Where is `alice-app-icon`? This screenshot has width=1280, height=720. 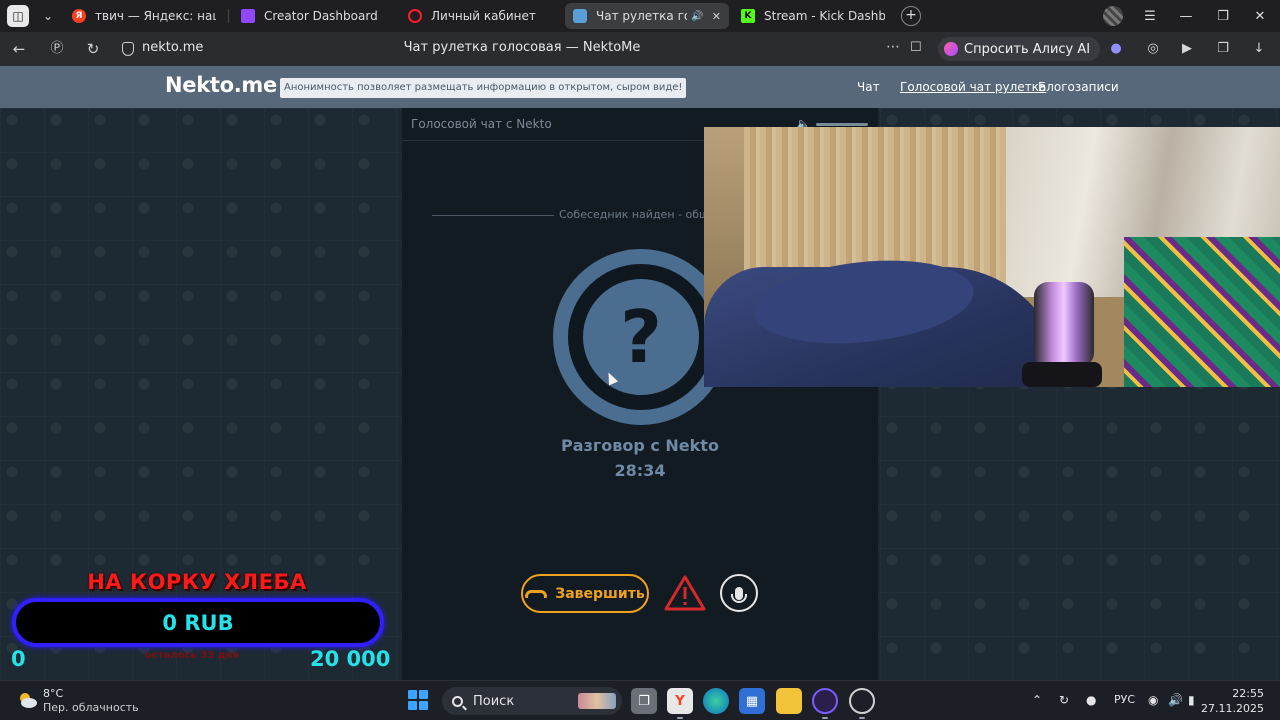 alice-app-icon is located at coordinates (825, 701).